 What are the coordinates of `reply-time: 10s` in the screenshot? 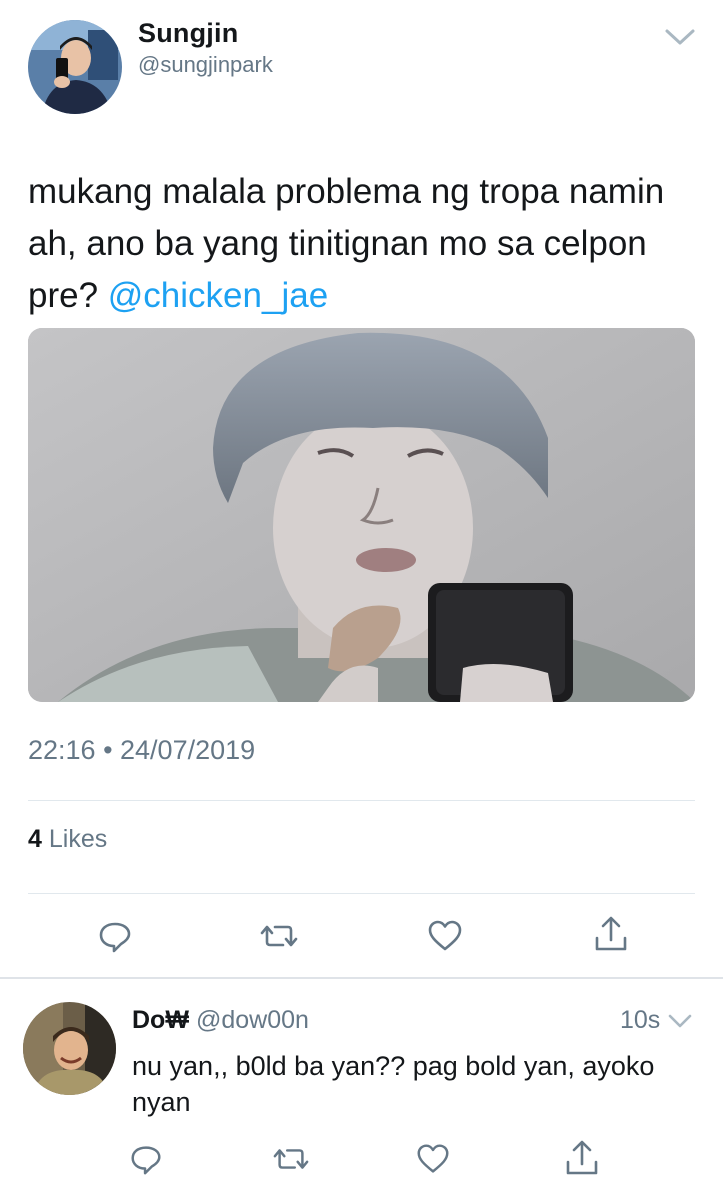 It's located at (640, 1020).